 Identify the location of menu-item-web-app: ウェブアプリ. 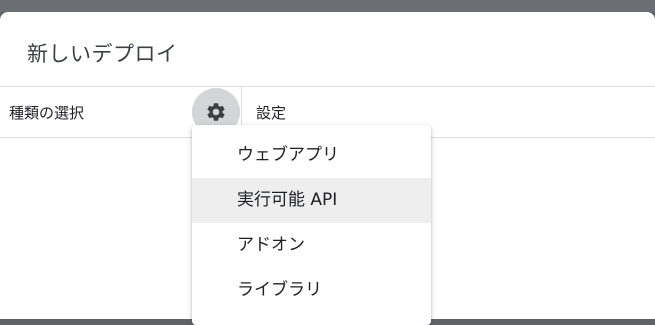
(311, 155).